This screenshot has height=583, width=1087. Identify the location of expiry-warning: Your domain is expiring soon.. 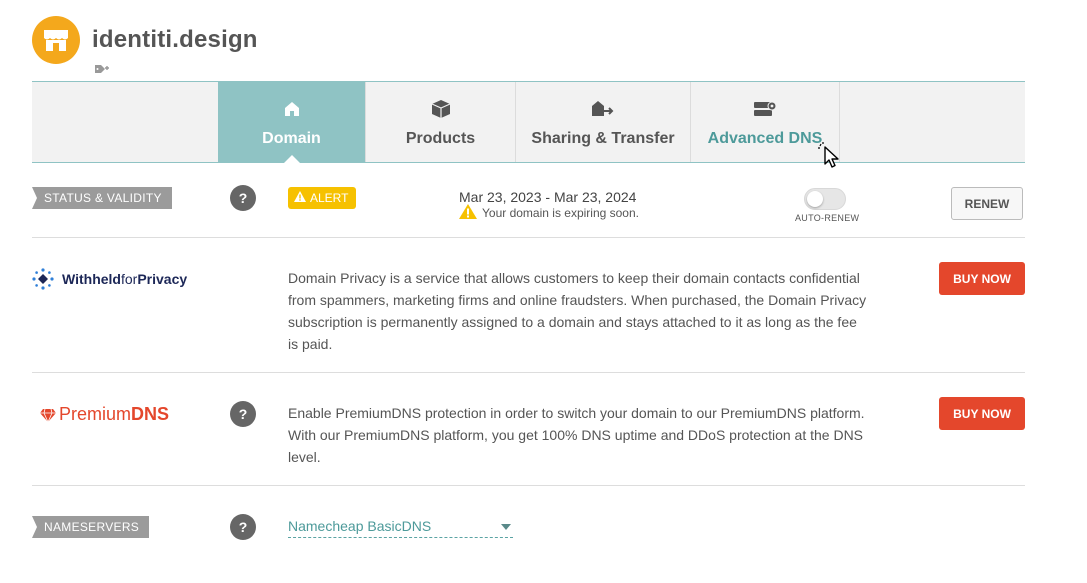
(549, 213).